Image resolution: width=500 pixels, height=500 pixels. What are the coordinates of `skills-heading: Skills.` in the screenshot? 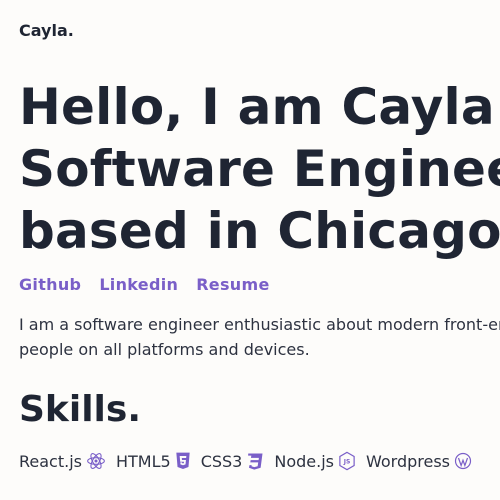 It's located at (80, 409).